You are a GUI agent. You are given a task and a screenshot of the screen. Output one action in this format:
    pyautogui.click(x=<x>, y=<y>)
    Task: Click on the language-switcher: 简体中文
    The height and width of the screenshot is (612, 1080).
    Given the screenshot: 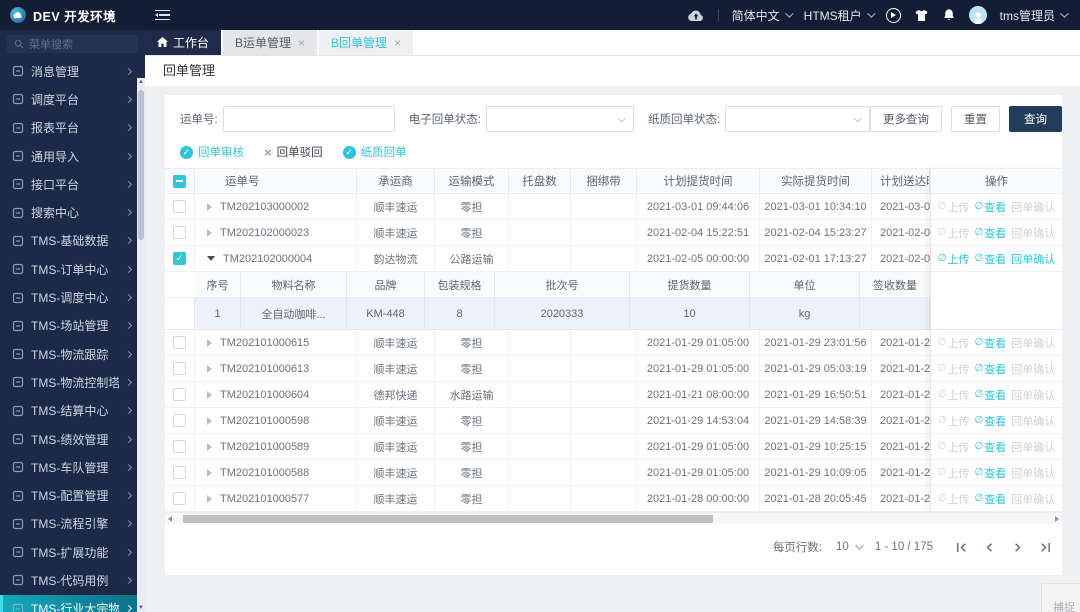 What is the action you would take?
    pyautogui.click(x=763, y=15)
    